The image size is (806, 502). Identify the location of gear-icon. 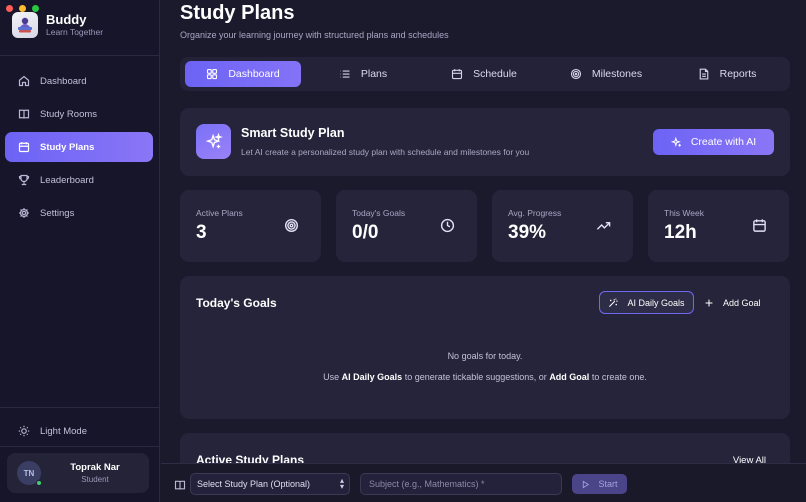
(24, 213).